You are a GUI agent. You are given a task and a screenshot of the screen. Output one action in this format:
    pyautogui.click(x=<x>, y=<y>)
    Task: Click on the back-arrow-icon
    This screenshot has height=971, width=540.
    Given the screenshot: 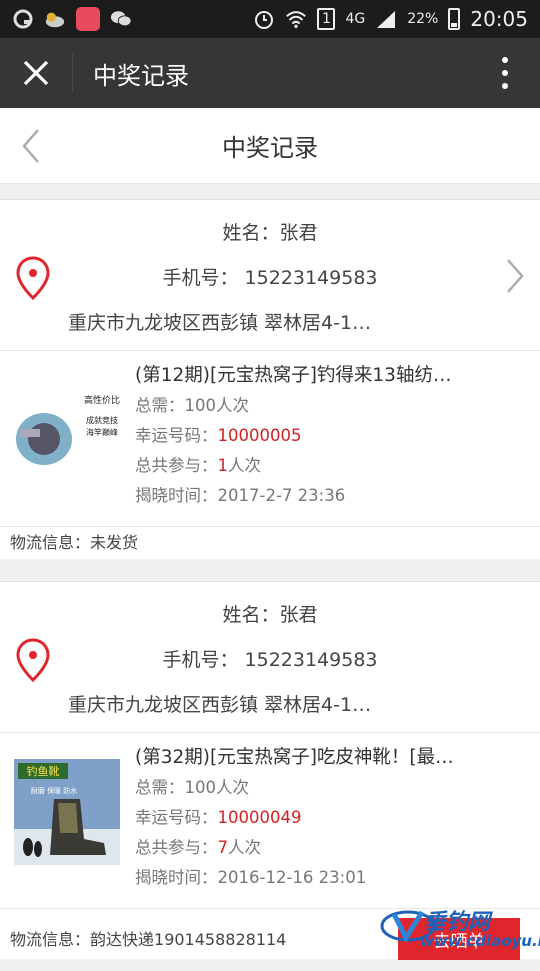 What is the action you would take?
    pyautogui.click(x=34, y=146)
    